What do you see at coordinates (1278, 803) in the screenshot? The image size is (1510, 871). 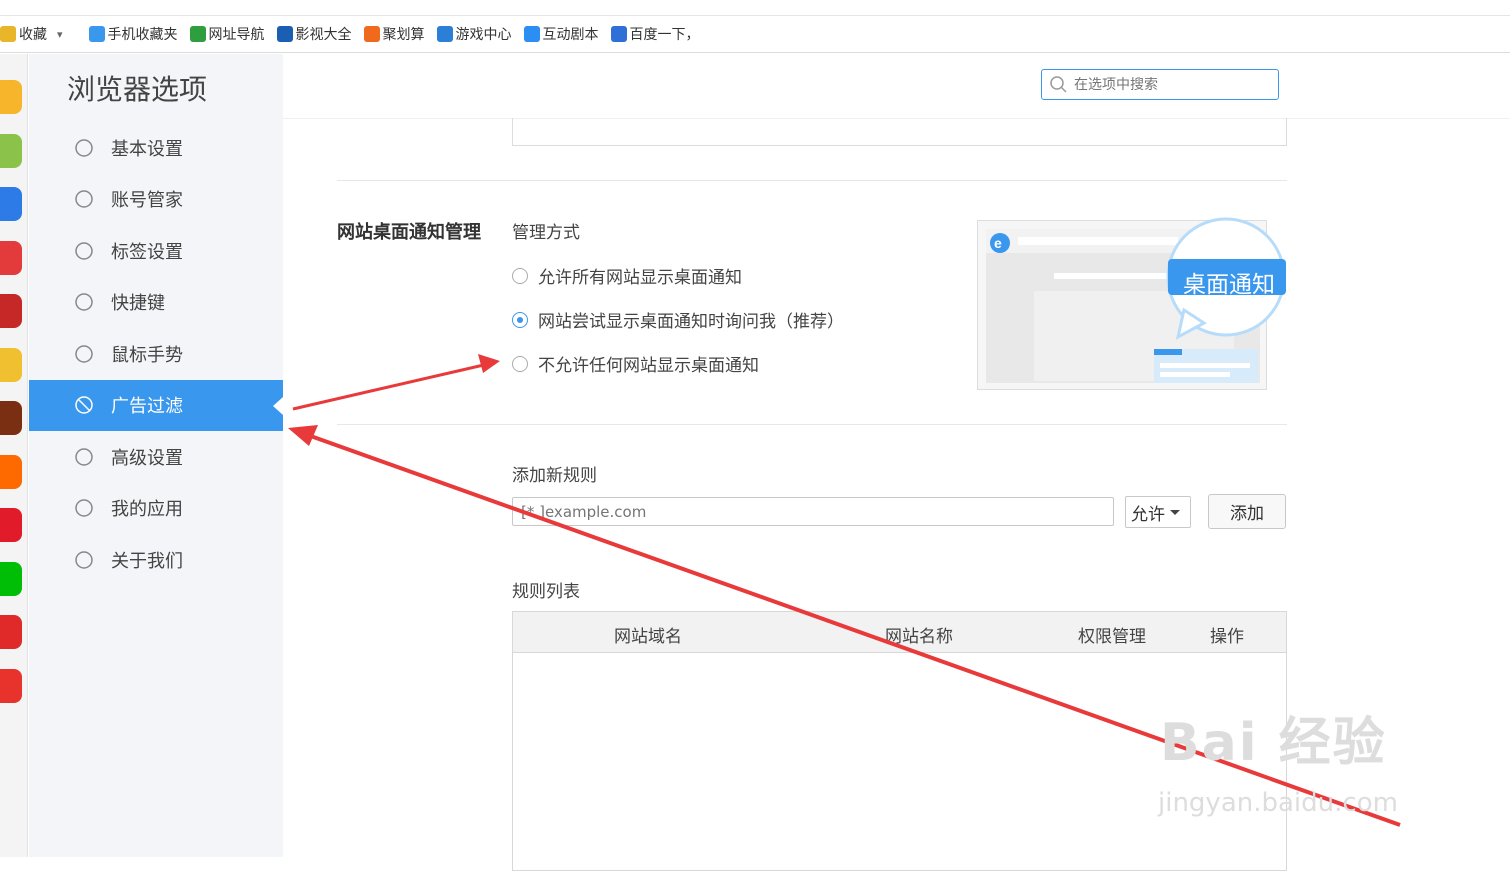 I see `watermark-url: jingyan.baidu.com` at bounding box center [1278, 803].